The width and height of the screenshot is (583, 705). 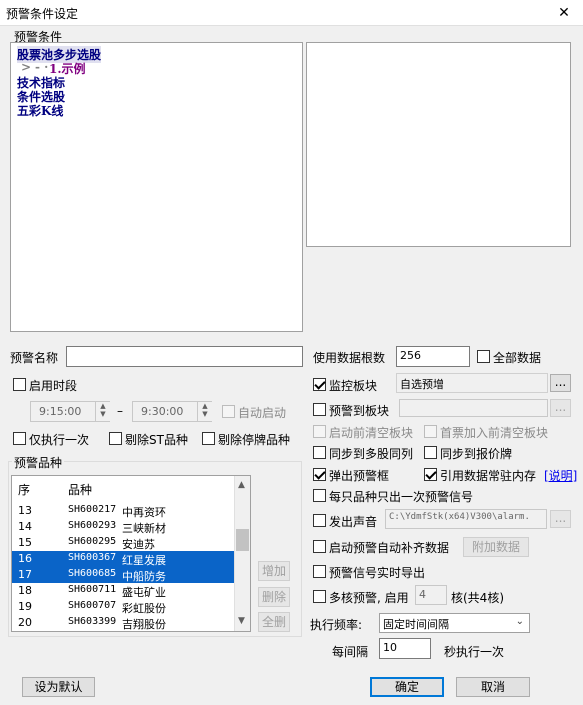 I want to click on alert-to-block-field, so click(x=473, y=408).